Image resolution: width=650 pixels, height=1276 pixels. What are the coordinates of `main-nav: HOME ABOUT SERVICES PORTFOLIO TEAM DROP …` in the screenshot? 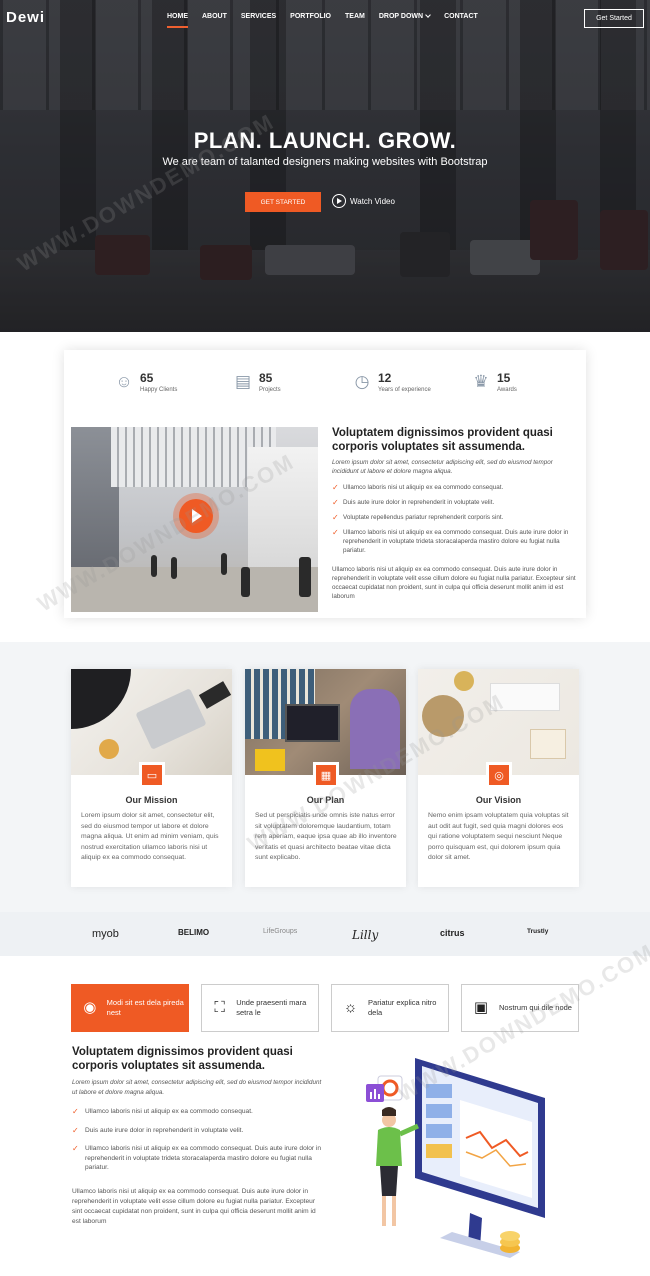 It's located at (322, 20).